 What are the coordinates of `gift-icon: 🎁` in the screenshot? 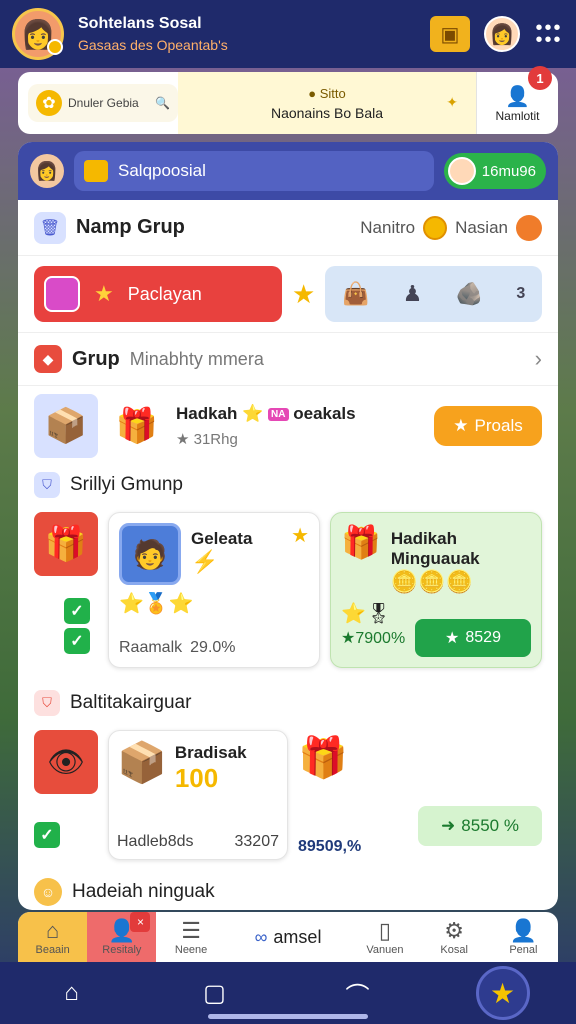 It's located at (66, 544).